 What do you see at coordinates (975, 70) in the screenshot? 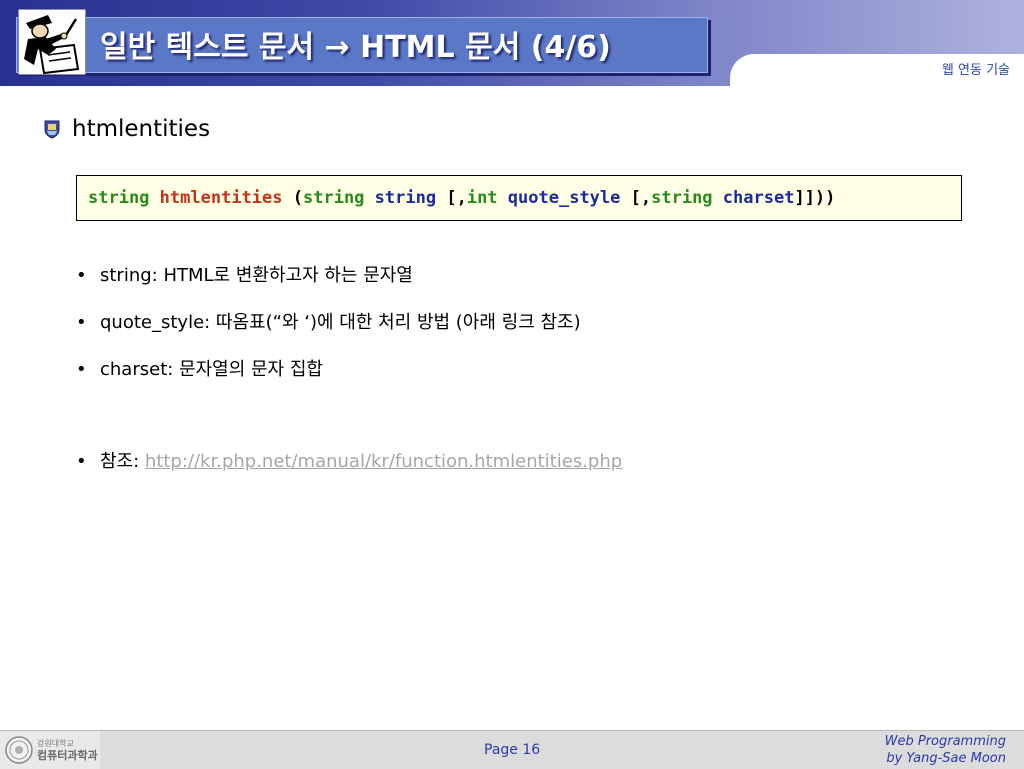
I see `course-name: 웹 연동 기술` at bounding box center [975, 70].